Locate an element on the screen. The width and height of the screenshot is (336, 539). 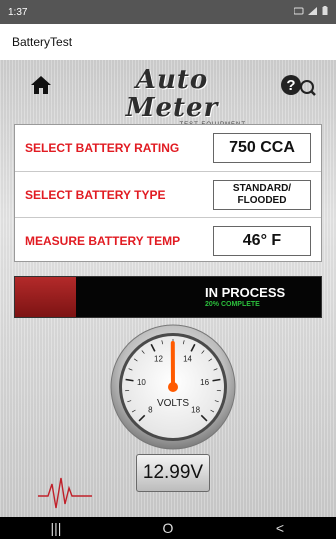
home-nav-button: O is located at coordinates (168, 528).